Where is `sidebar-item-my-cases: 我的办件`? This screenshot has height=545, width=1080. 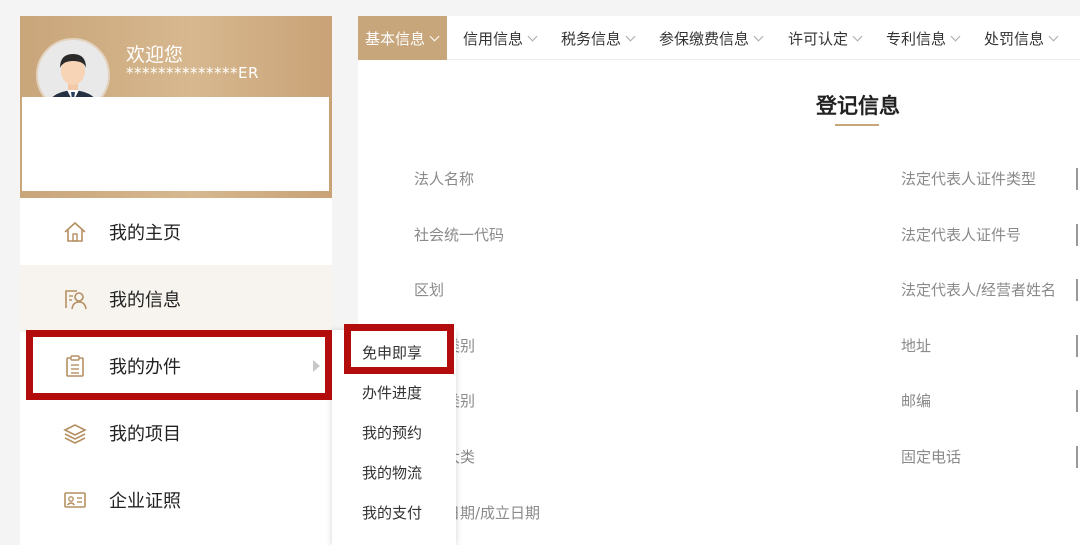 sidebar-item-my-cases: 我的办件 is located at coordinates (176, 365).